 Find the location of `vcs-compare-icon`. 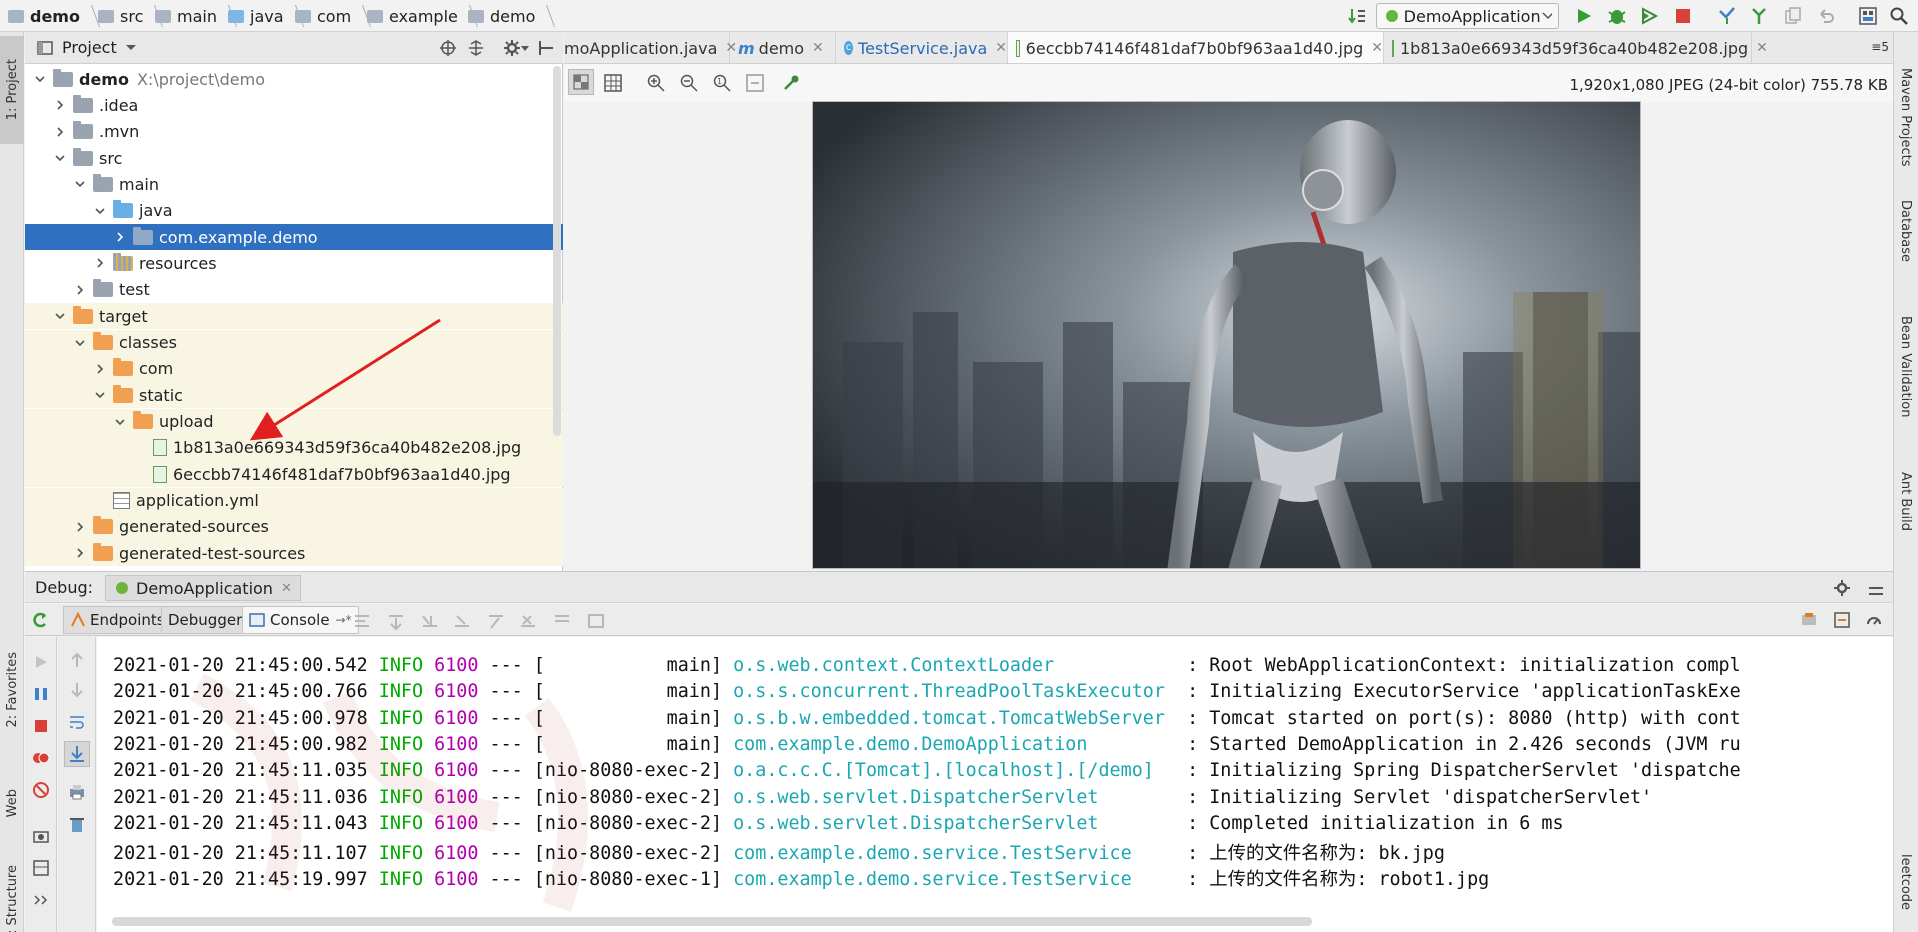

vcs-compare-icon is located at coordinates (1793, 16).